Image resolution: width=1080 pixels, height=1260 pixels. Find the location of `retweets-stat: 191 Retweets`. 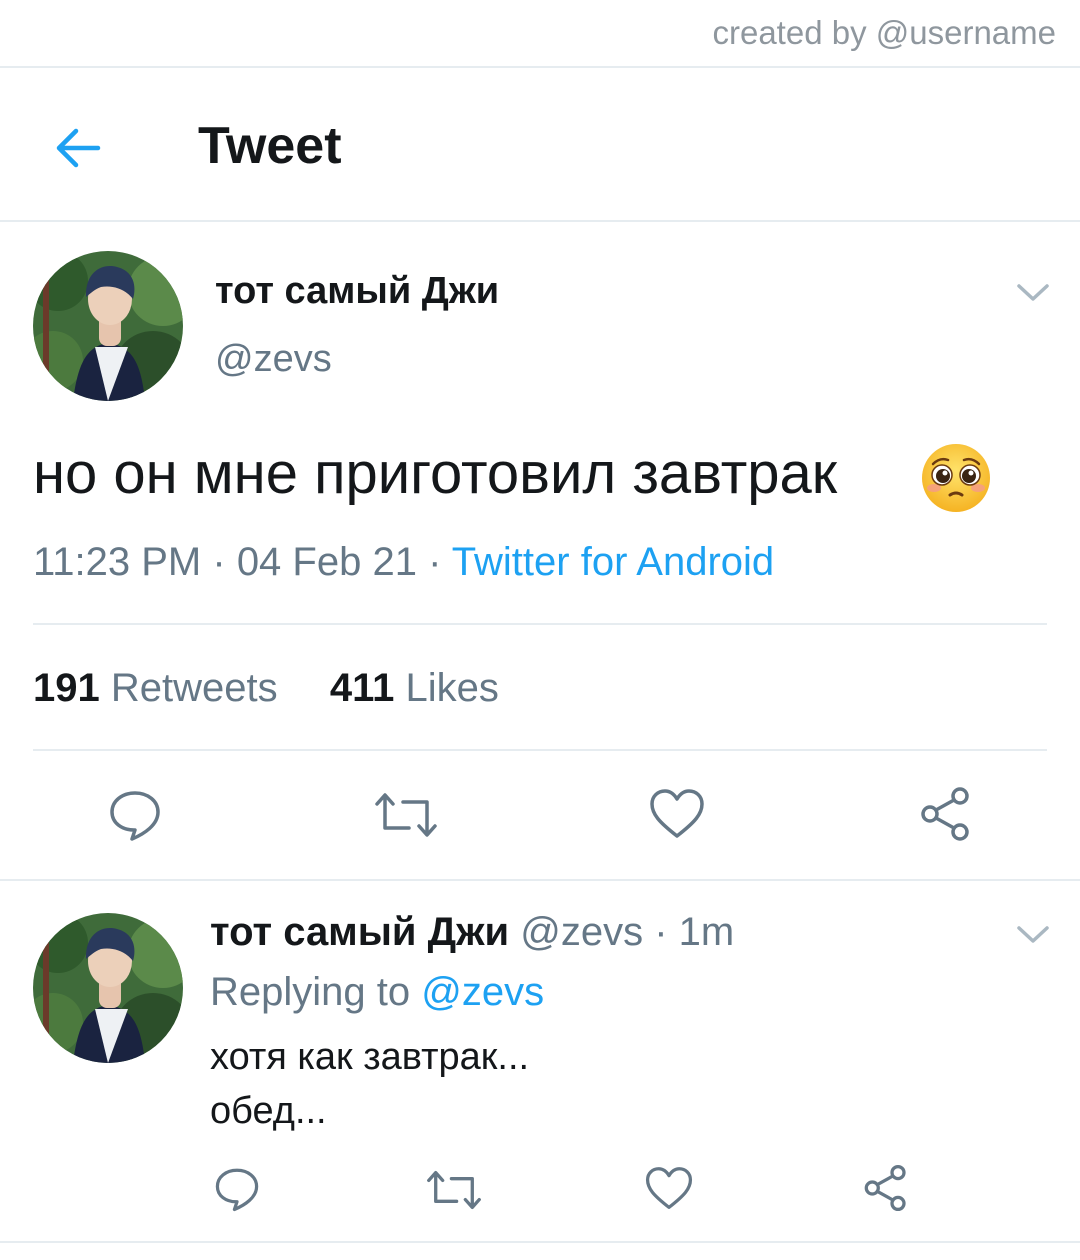

retweets-stat: 191 Retweets is located at coordinates (155, 688).